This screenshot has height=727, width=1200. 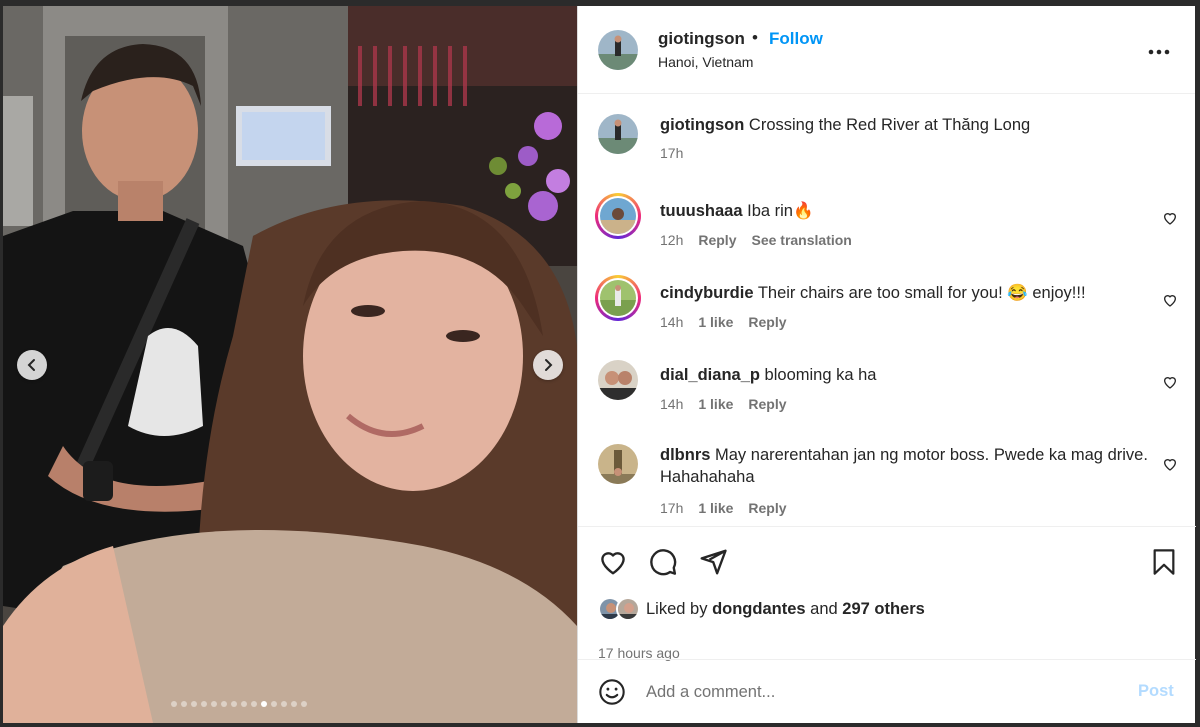 I want to click on caption-text: Crossing the Red River at Thăng Long, so click(x=889, y=125).